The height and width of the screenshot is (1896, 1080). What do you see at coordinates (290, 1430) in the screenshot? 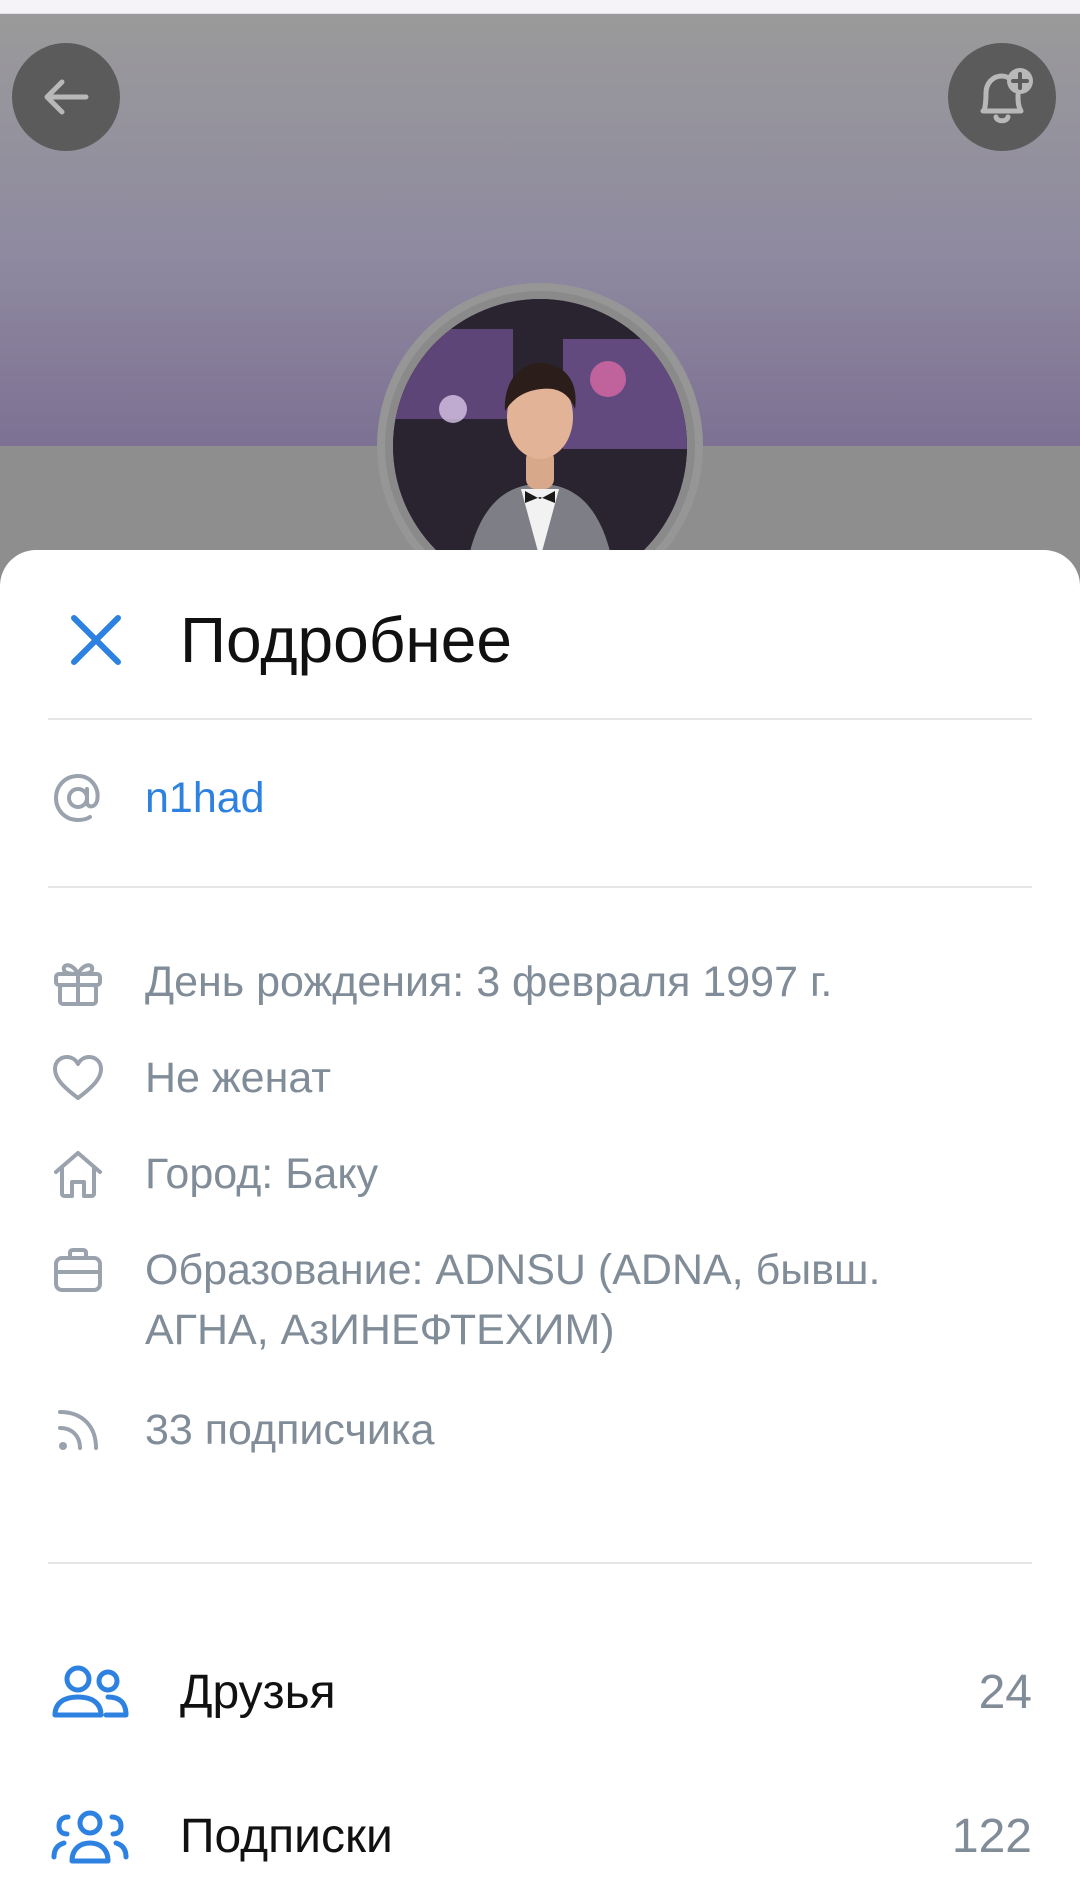
I see `followers-text: 33 подписчика` at bounding box center [290, 1430].